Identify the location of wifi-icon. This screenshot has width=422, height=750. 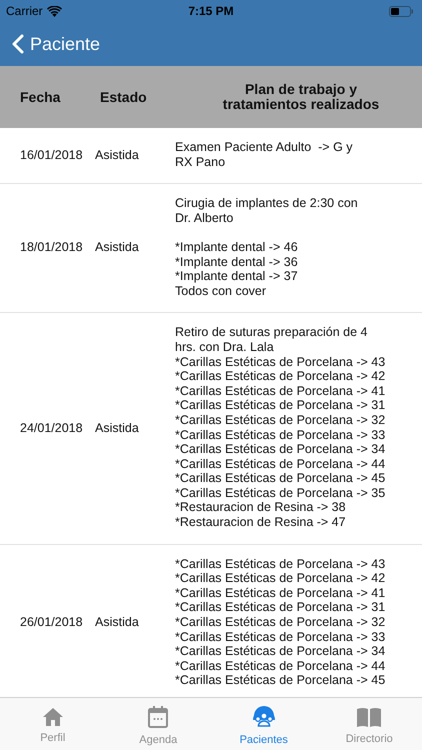
(54, 11).